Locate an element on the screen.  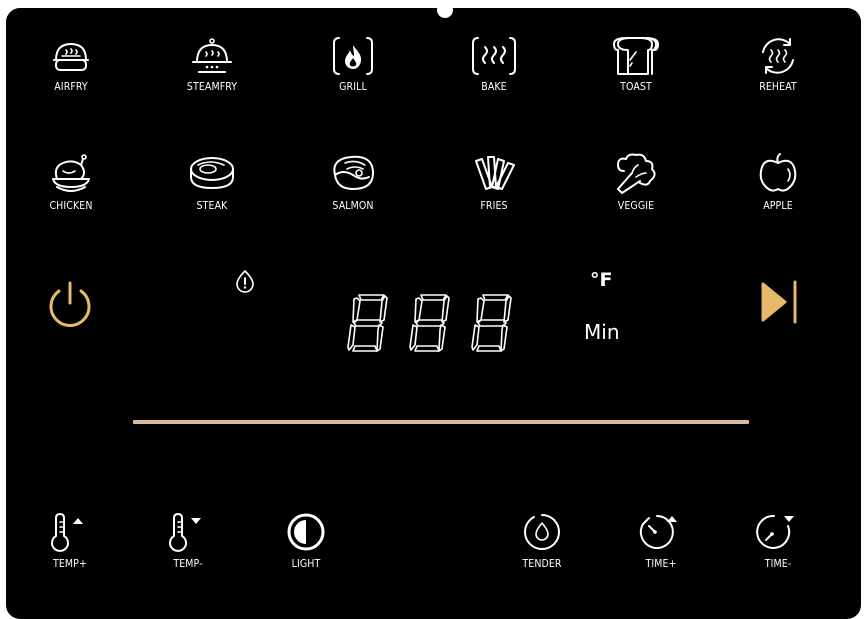
salmon-button: SALMON is located at coordinates (353, 188).